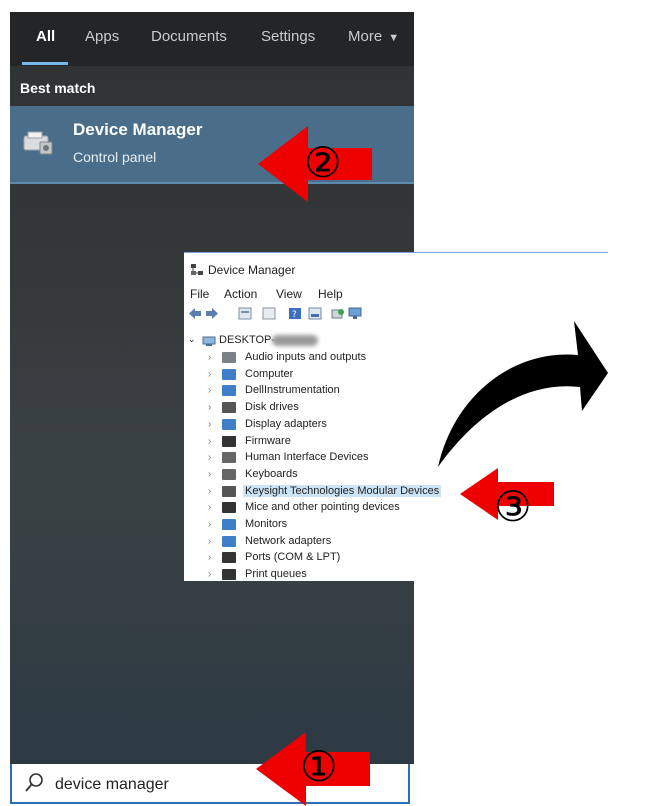 The height and width of the screenshot is (806, 652). I want to click on result-subtitle: Control panel, so click(115, 157).